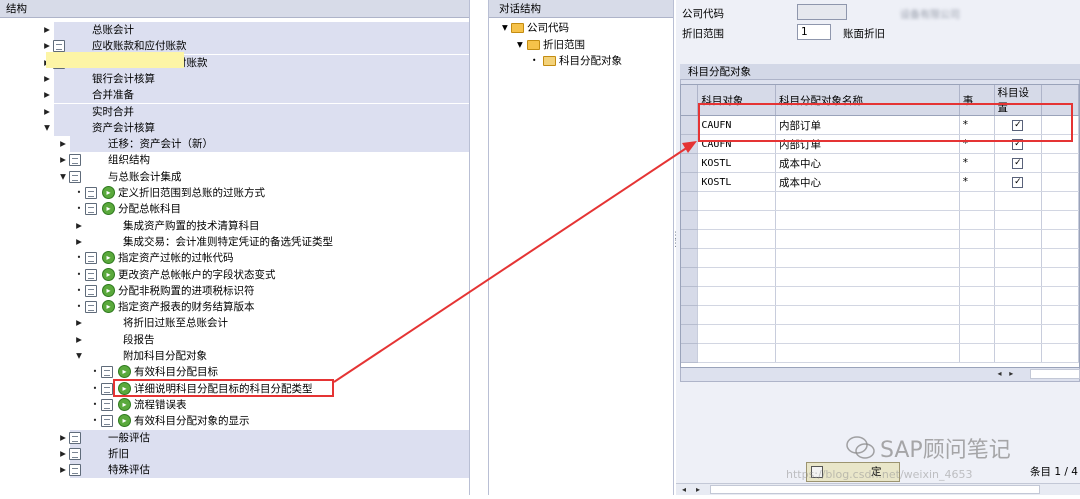 The image size is (1080, 499). Describe the element at coordinates (684, 490) in the screenshot. I see `scroll-left-icon: ◂` at that location.